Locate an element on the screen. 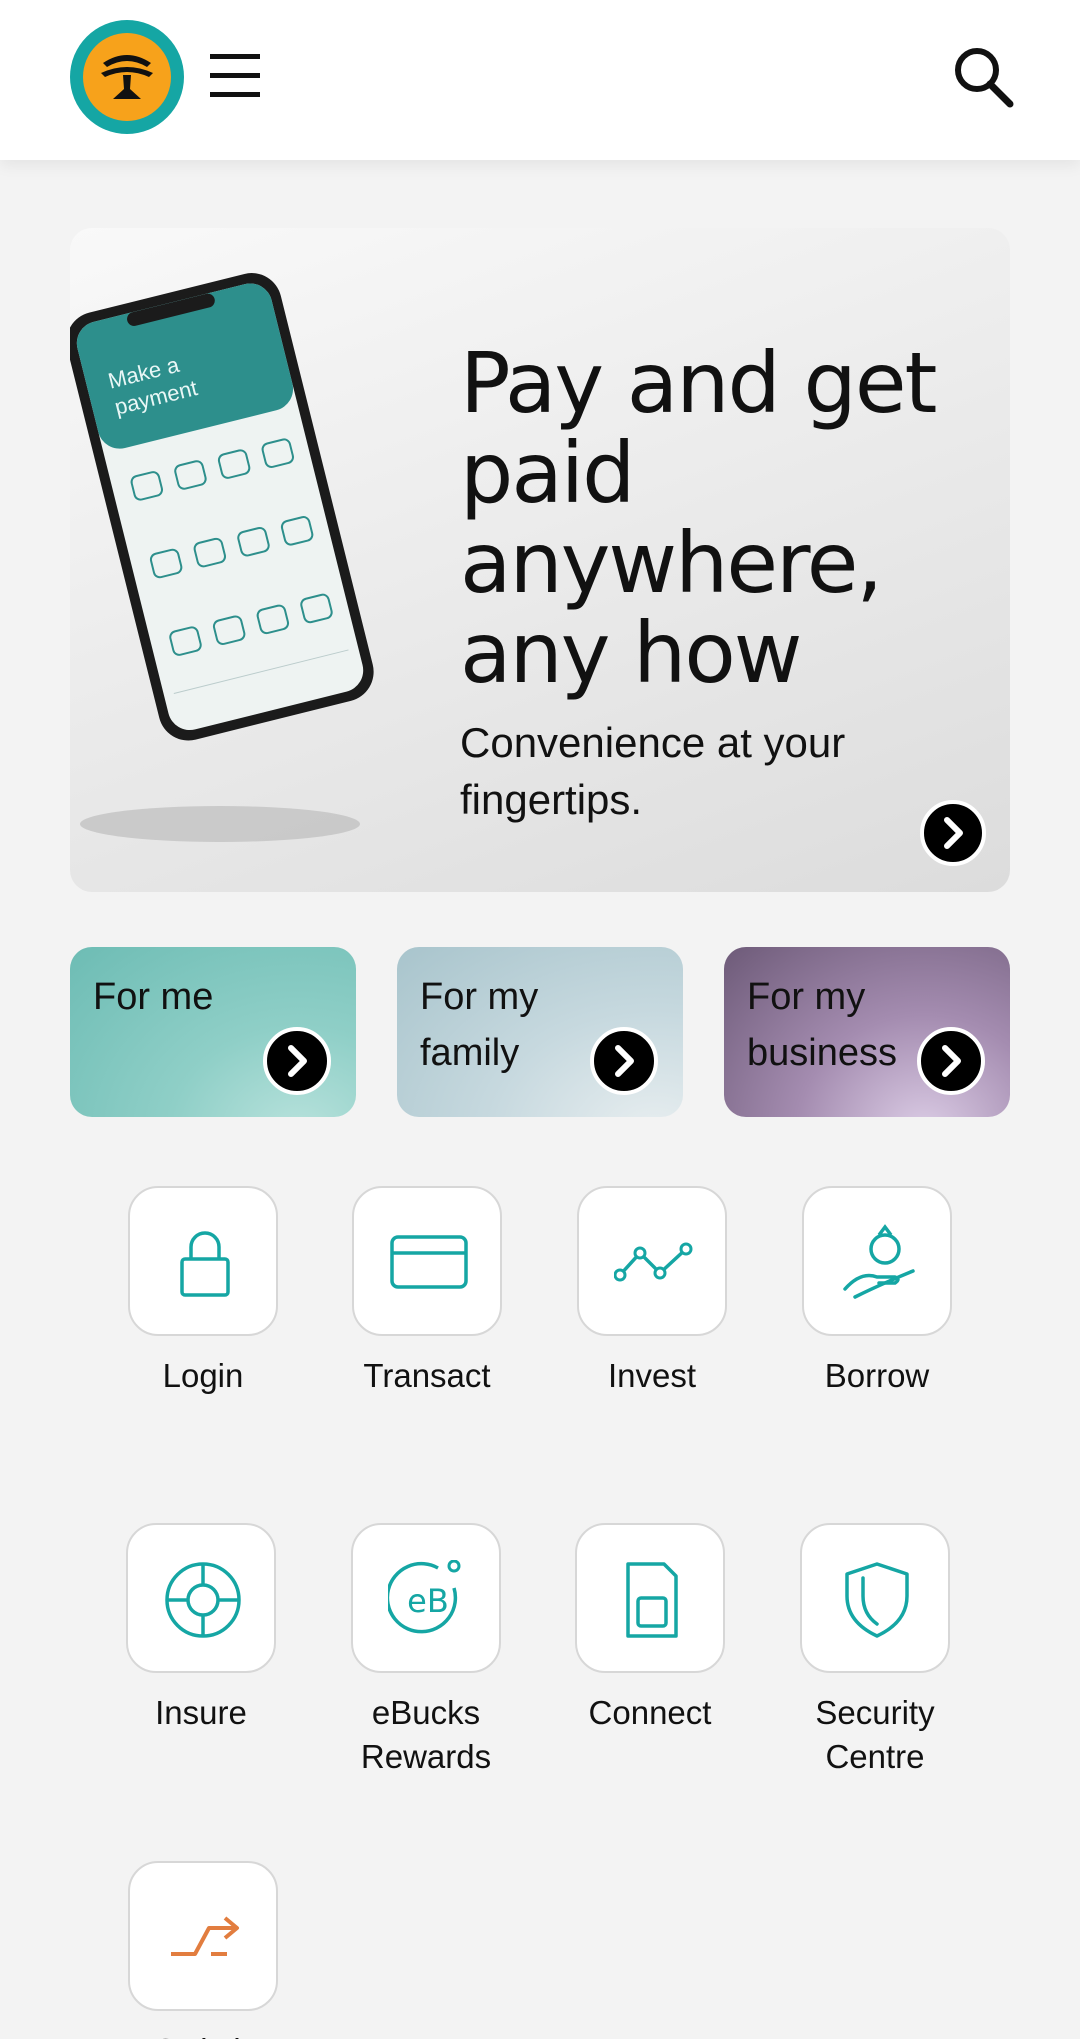 Image resolution: width=1080 pixels, height=2039 pixels. segment-for-my-family: For my family is located at coordinates (540, 1032).